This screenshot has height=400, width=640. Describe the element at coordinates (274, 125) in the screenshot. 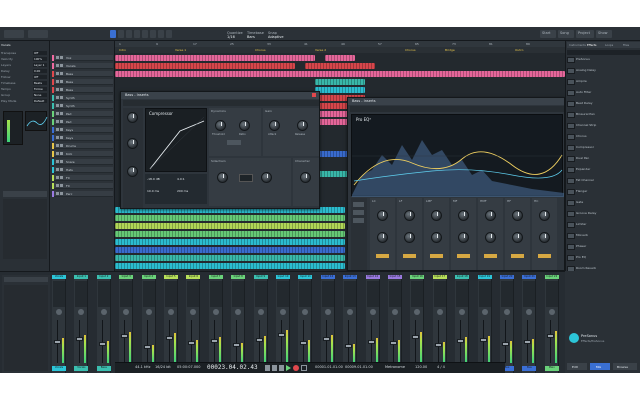

I see `attack-knob` at that location.